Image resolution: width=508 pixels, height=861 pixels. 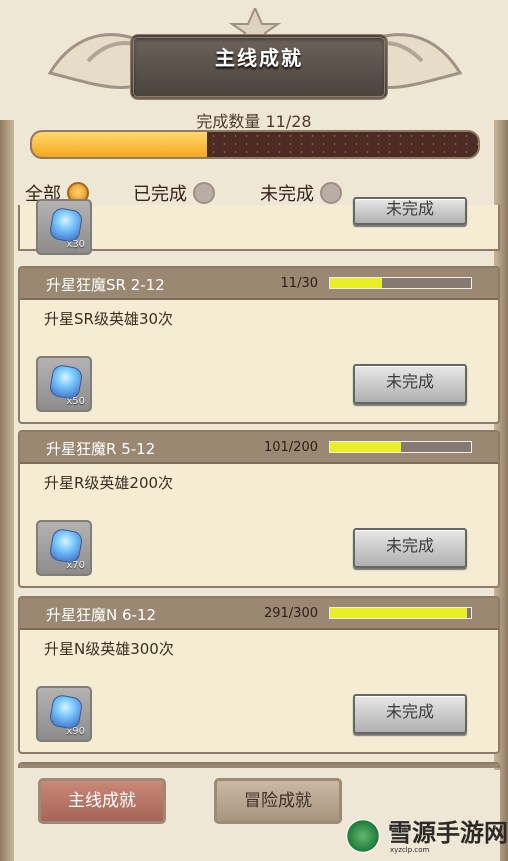 I want to click on card-header: 升星狂魔SR 2-12 11/30, so click(x=259, y=284).